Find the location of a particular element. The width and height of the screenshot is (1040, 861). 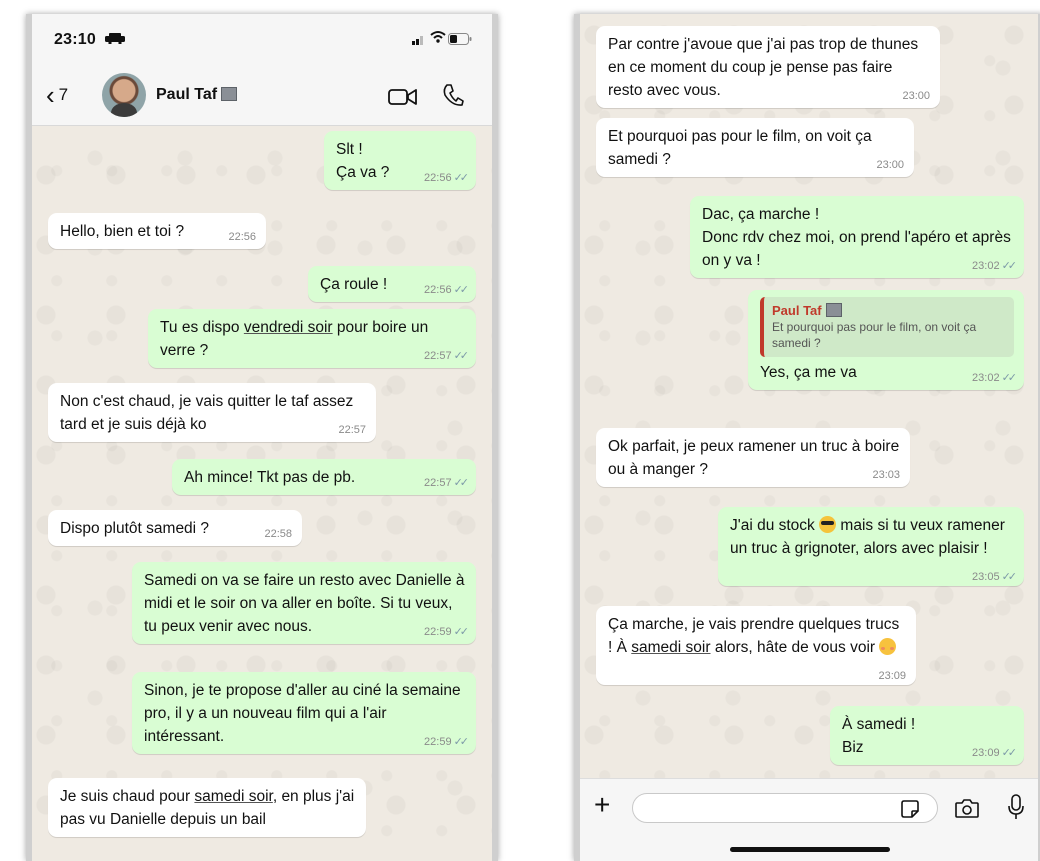

back-button: ‹ 7 is located at coordinates (57, 95).